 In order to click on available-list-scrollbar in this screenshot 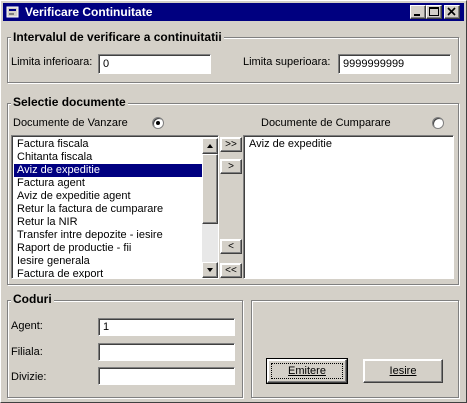, I will do `click(210, 208)`.